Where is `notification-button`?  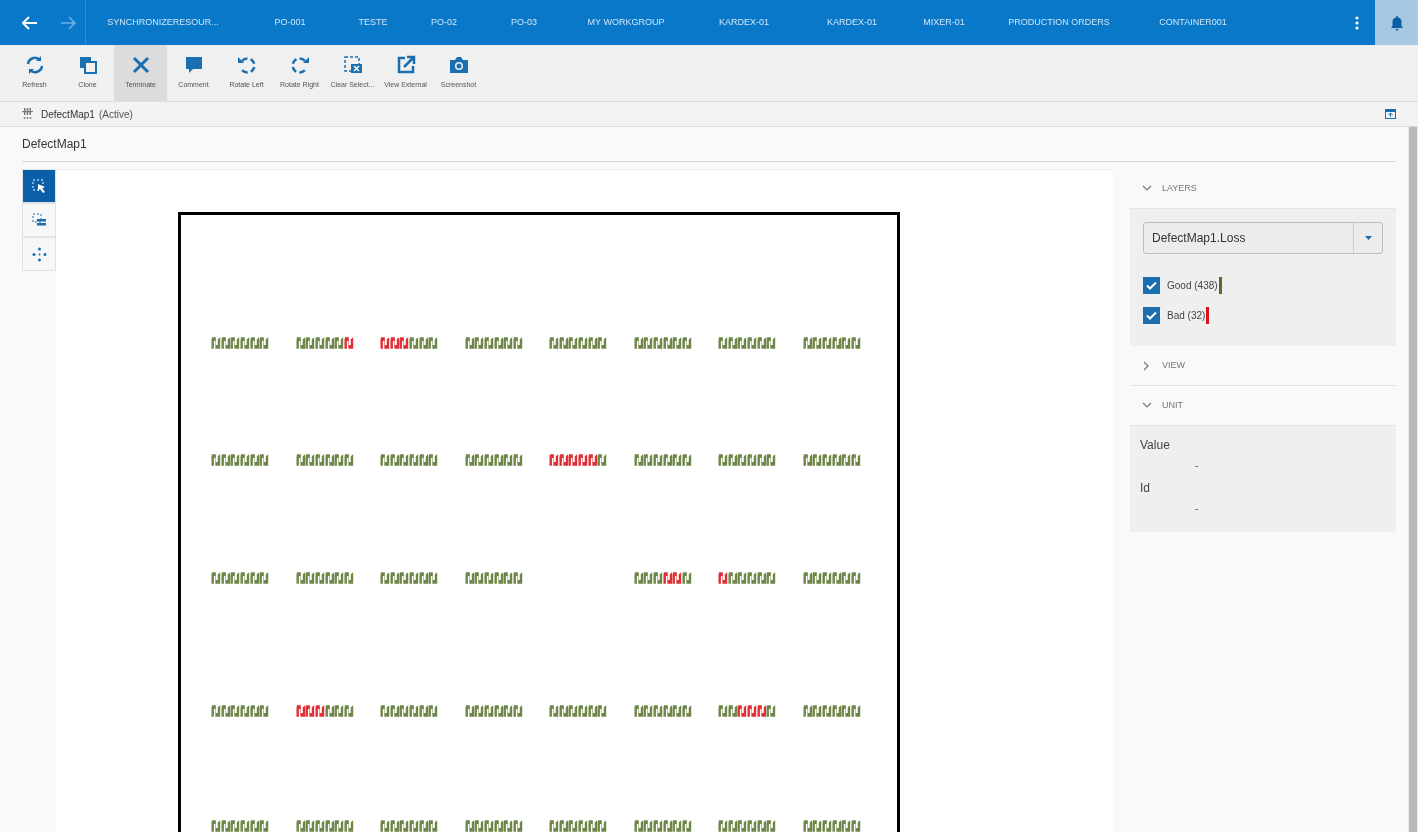
notification-button is located at coordinates (1396, 22).